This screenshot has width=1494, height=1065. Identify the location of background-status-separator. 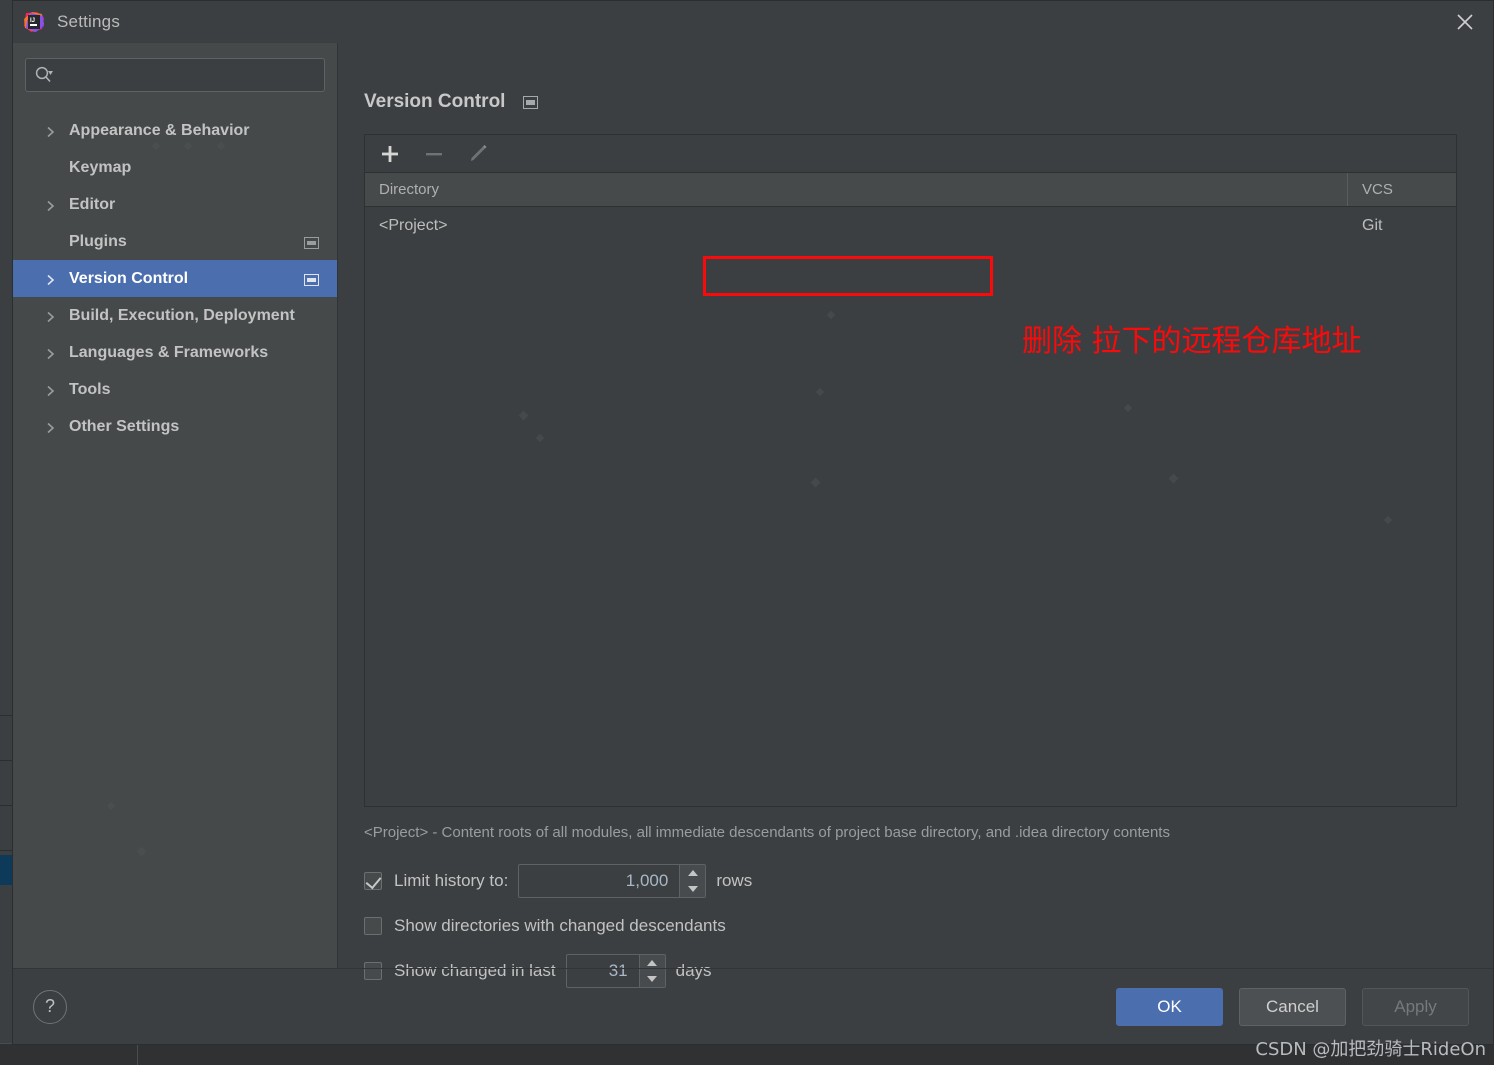
(137, 1054).